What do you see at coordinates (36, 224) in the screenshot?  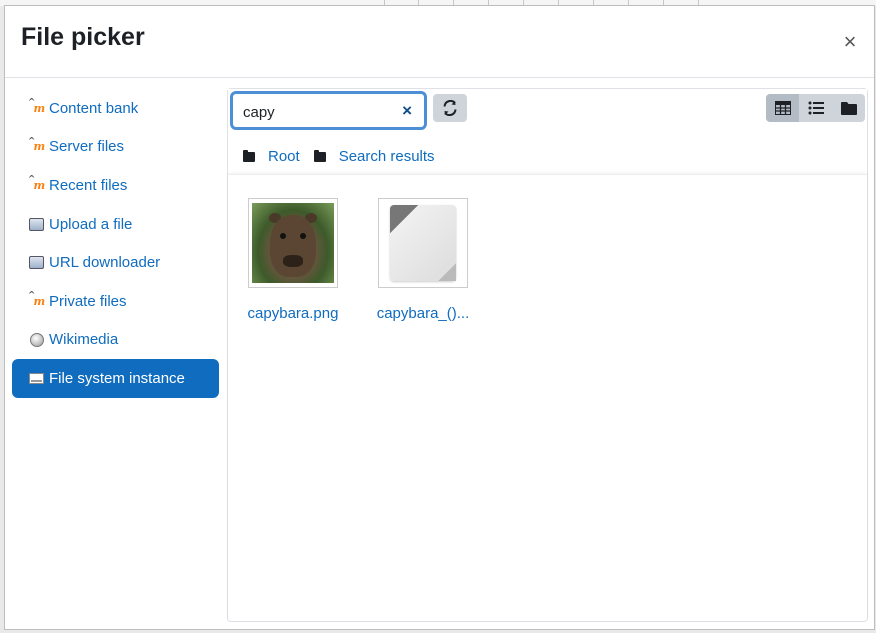 I see `upload-icon` at bounding box center [36, 224].